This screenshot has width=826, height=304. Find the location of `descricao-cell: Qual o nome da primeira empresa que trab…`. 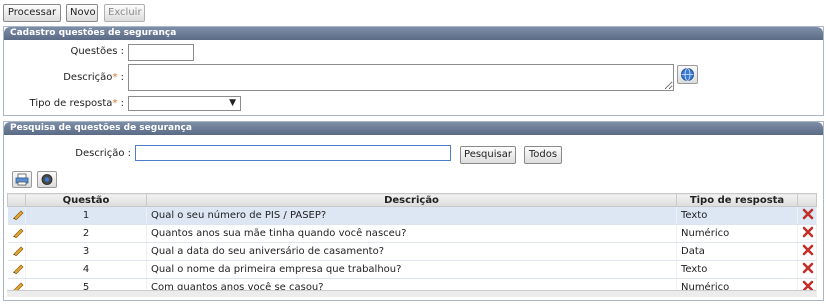

descricao-cell: Qual o nome da primeira empresa que trab… is located at coordinates (411, 269).